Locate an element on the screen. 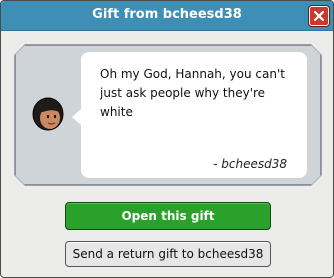 This screenshot has width=334, height=278. send-return-gift-button: Send a return gift to bcheesd38 is located at coordinates (168, 254).